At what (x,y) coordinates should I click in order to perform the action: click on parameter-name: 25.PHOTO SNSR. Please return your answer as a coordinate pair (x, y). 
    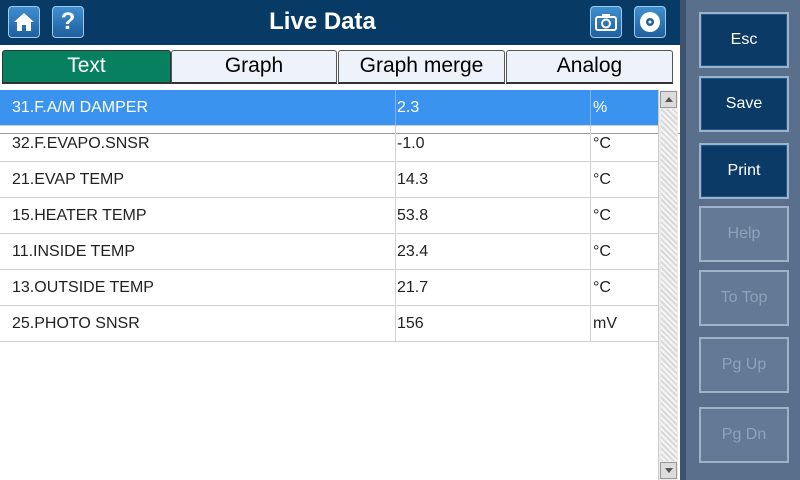
    Looking at the image, I should click on (76, 323).